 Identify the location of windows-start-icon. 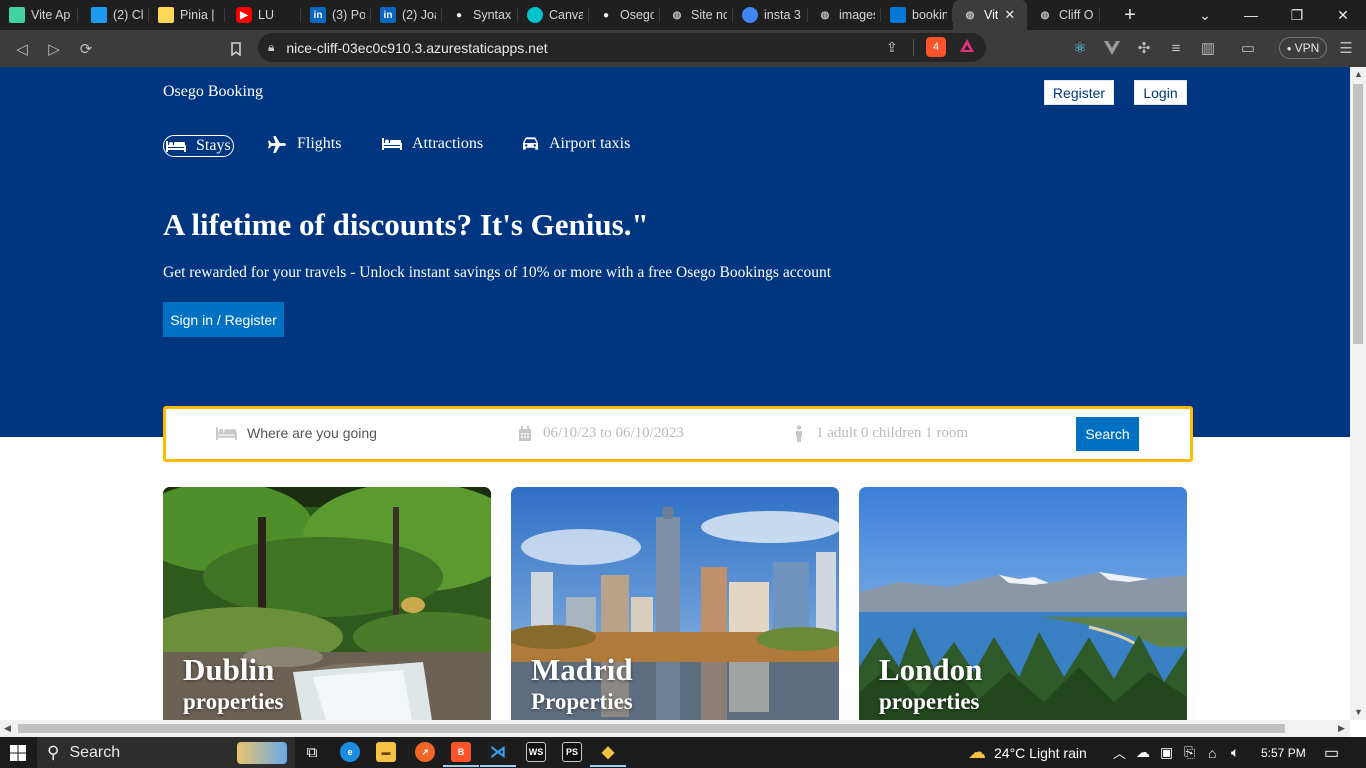
(18, 752).